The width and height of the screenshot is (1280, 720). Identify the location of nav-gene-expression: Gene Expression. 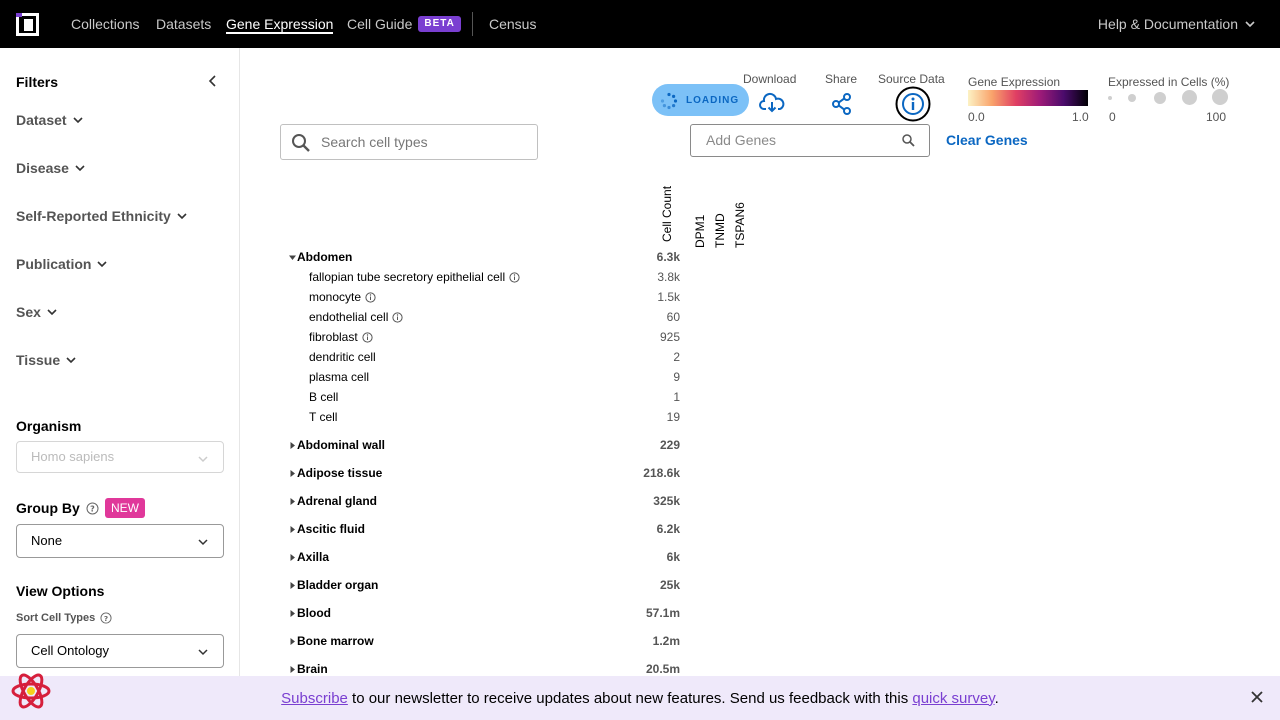
(280, 24).